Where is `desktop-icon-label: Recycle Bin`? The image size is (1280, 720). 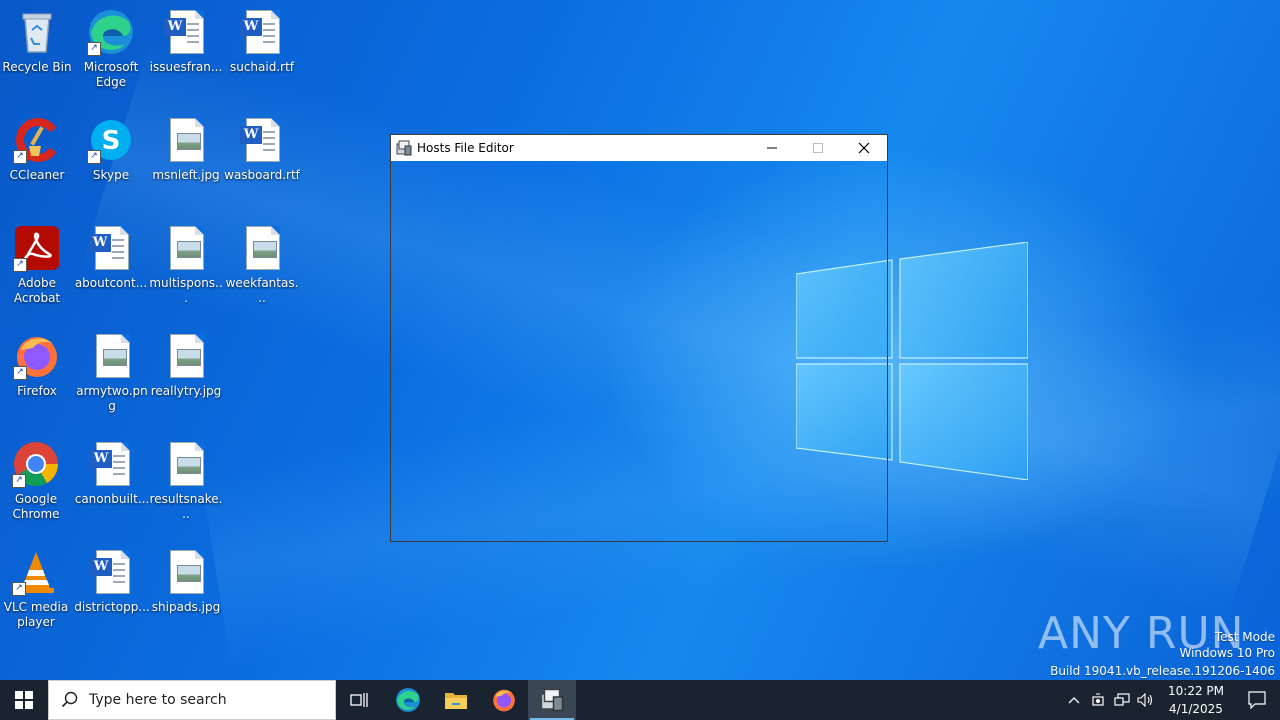
desktop-icon-label: Recycle Bin is located at coordinates (37, 67).